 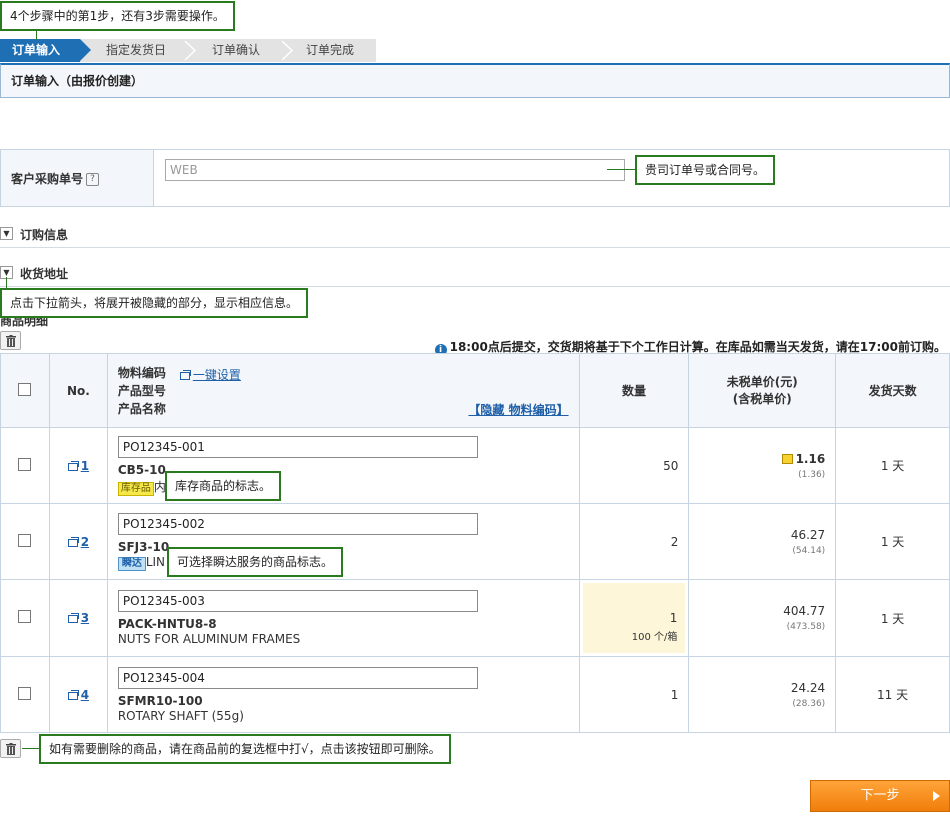 I want to click on header-ship-days: 发货天数, so click(x=892, y=390).